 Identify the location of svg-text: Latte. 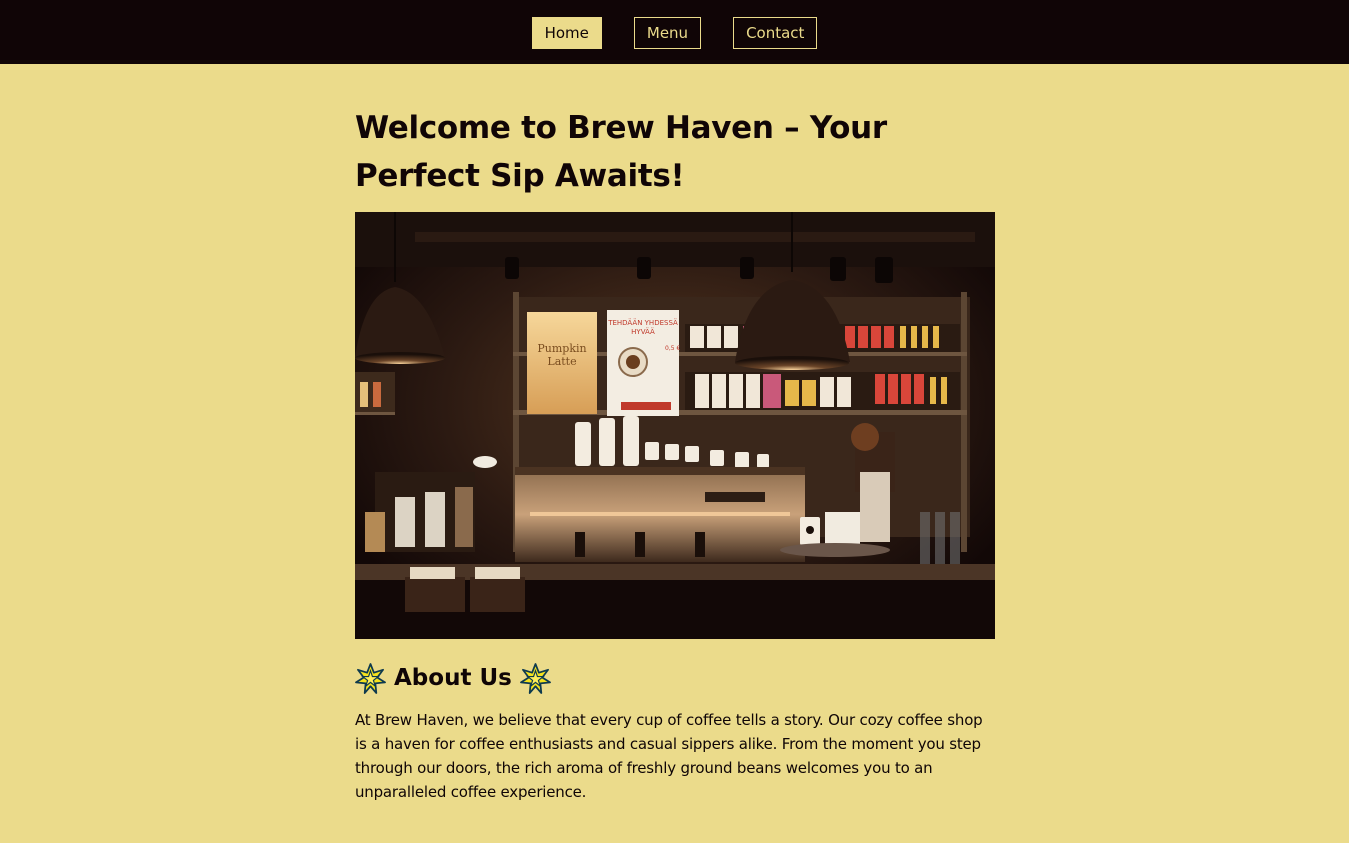
(561, 361).